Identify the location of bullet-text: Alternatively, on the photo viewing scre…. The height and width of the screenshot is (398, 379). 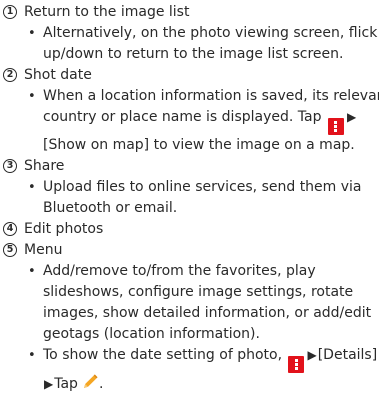
(210, 33).